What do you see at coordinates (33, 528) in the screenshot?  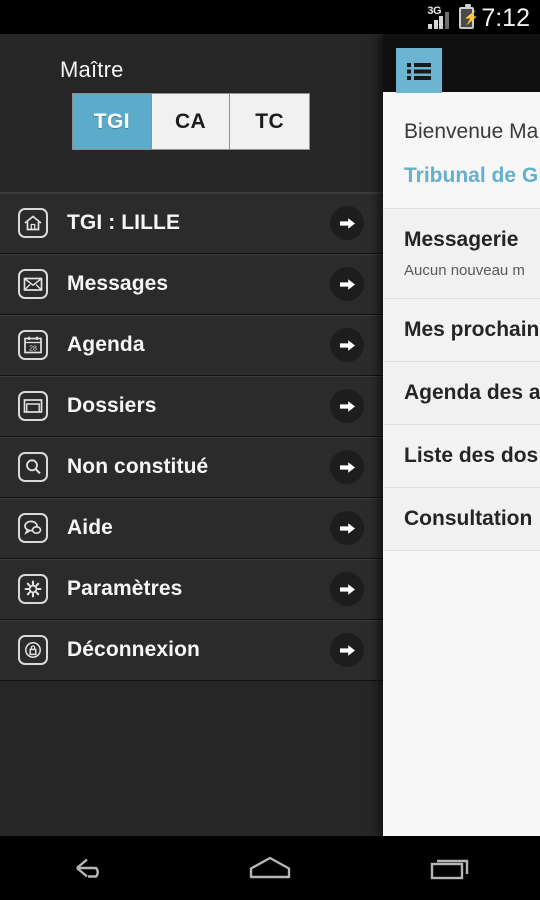 I see `chat-bubbles-icon` at bounding box center [33, 528].